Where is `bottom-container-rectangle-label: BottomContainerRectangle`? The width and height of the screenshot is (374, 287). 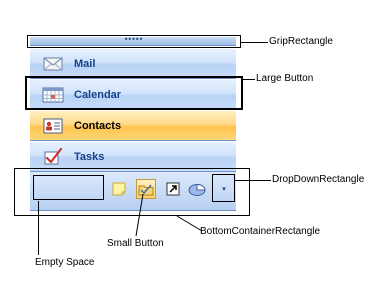 bottom-container-rectangle-label: BottomContainerRectangle is located at coordinates (260, 231).